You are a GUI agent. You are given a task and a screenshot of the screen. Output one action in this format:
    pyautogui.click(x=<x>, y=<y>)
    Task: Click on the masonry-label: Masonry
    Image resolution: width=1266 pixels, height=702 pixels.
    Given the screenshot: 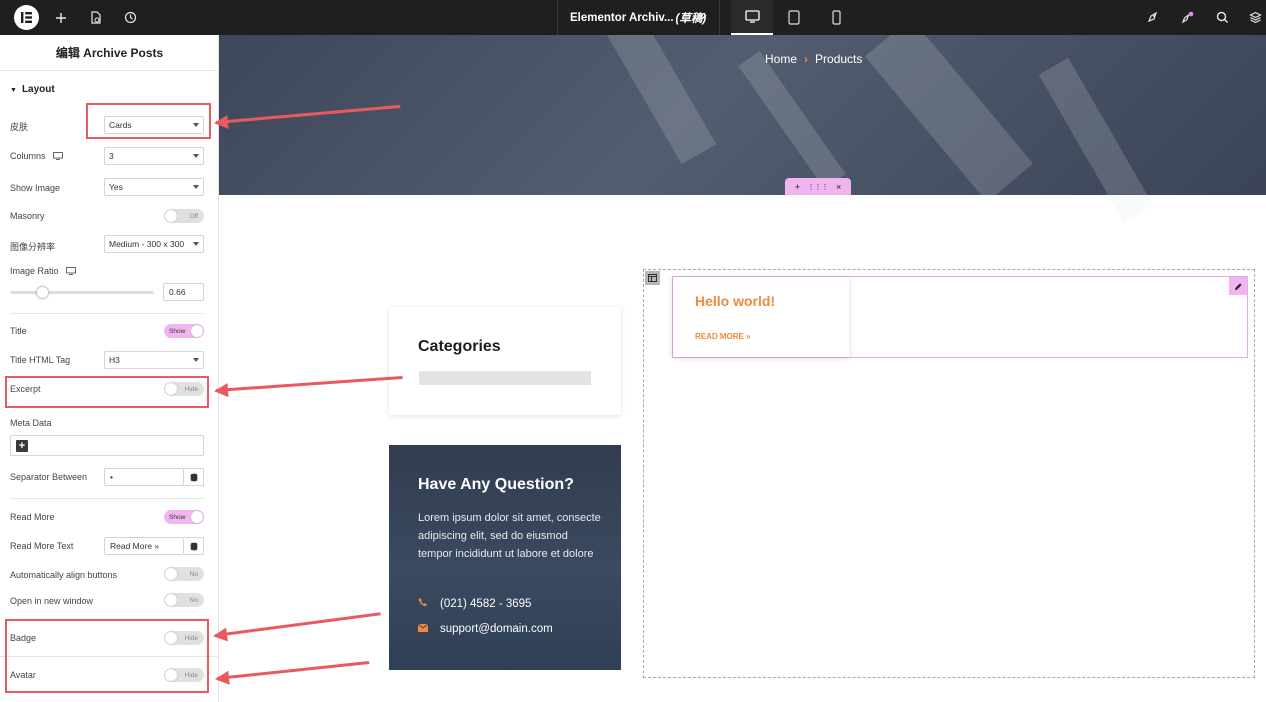 What is the action you would take?
    pyautogui.click(x=27, y=216)
    